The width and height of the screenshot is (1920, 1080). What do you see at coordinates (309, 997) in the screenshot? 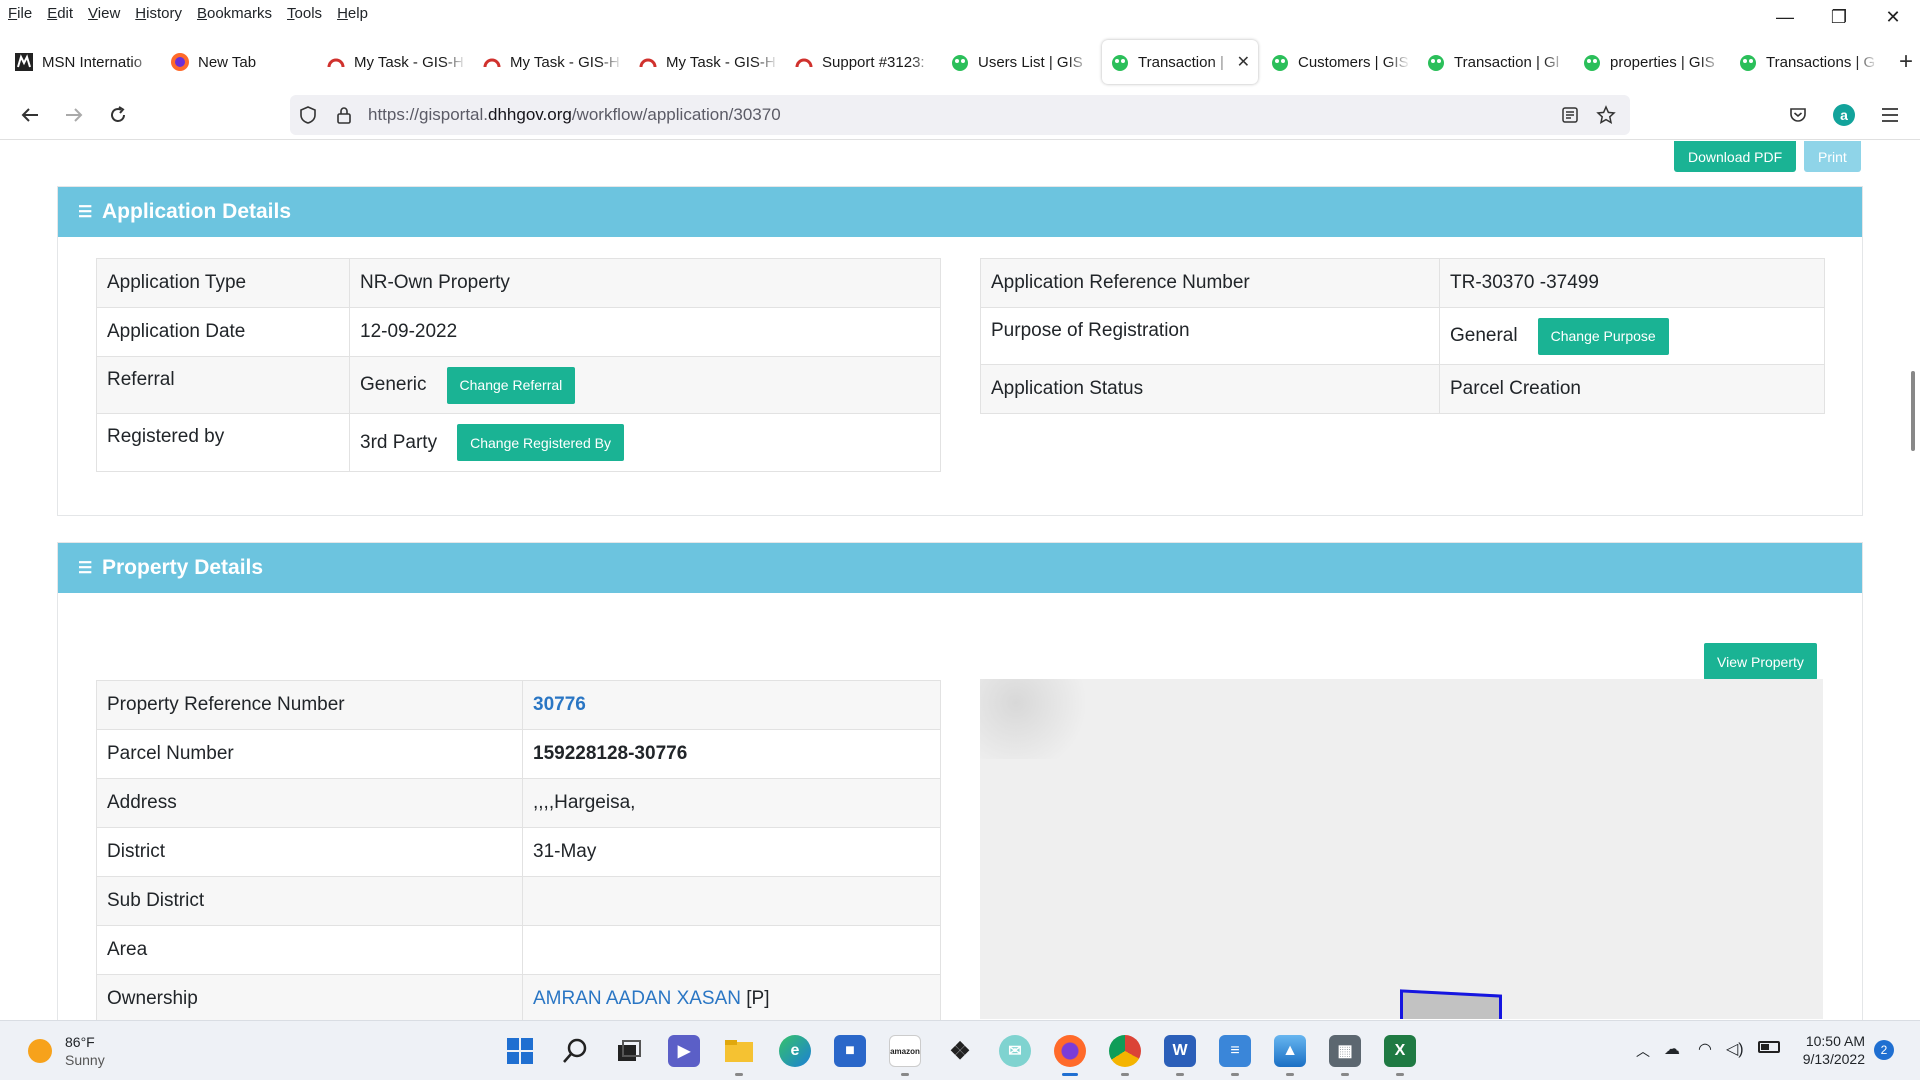
I see `ownership-label: Ownership` at bounding box center [309, 997].